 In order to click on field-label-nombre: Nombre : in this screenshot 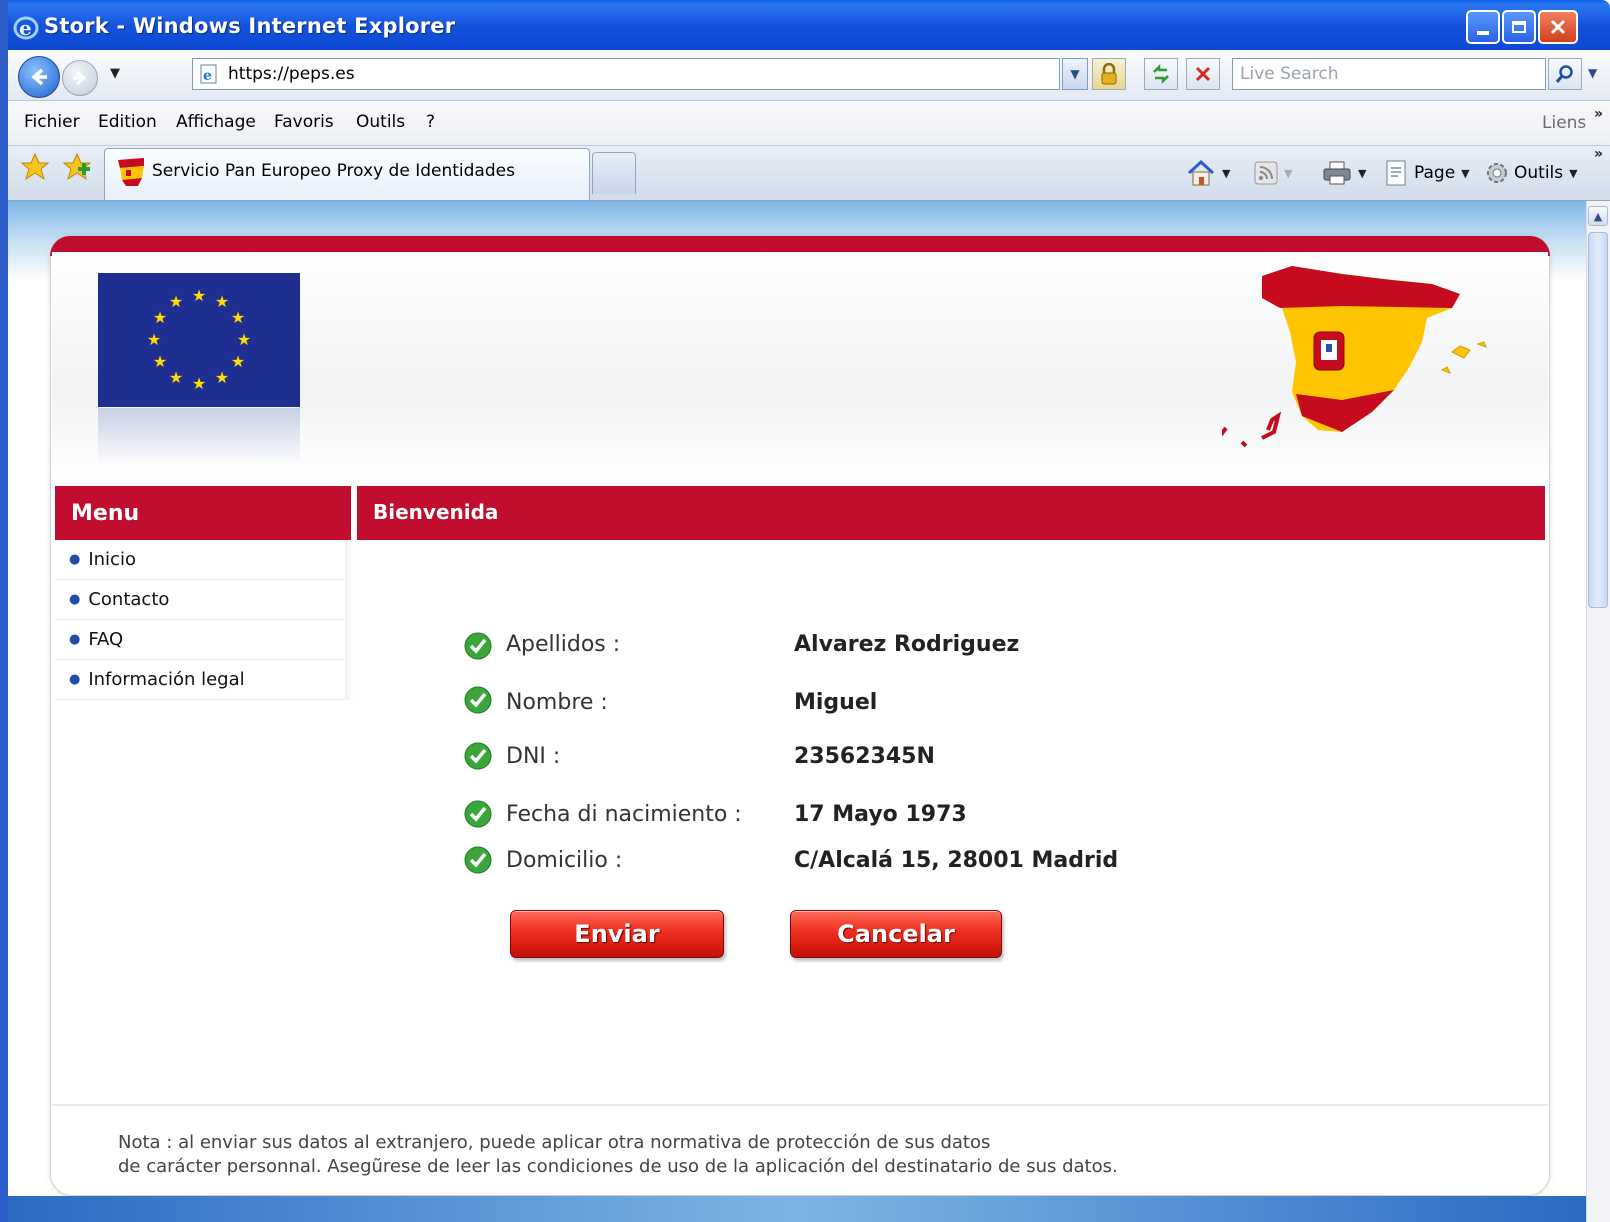, I will do `click(557, 702)`.